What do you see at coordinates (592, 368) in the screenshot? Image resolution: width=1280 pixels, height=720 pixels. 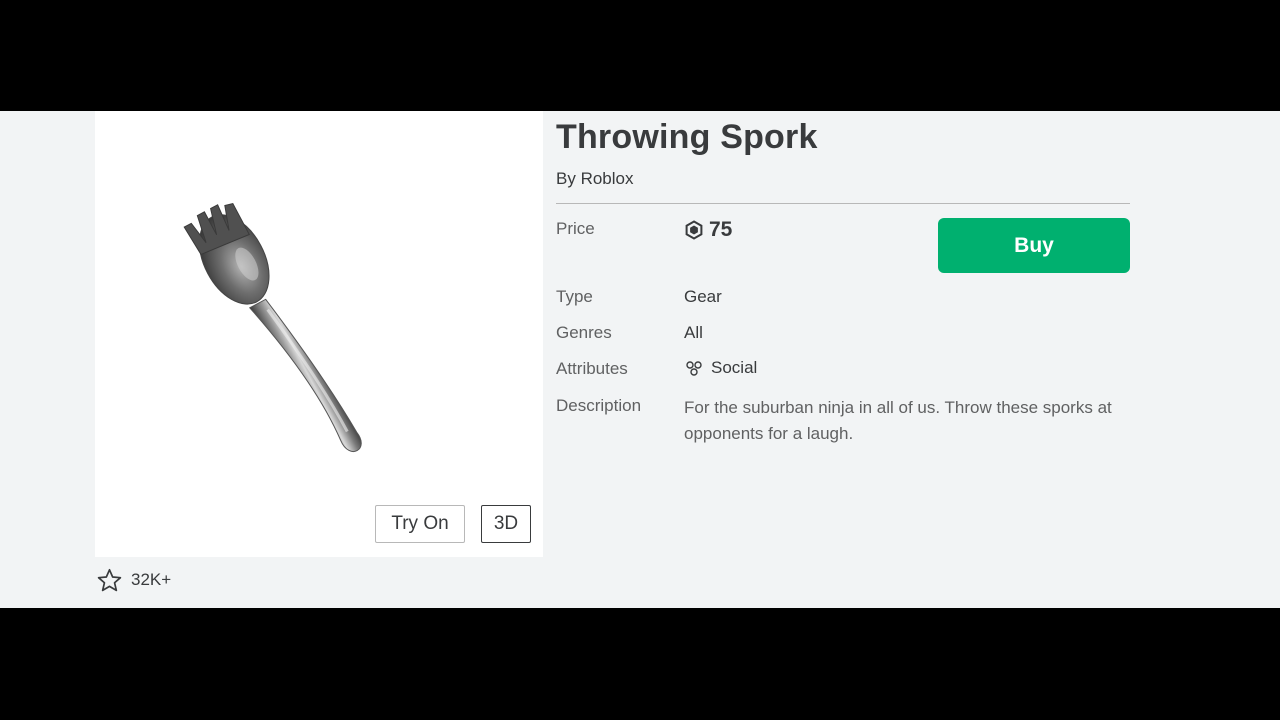 I see `attributes-label: Attributes` at bounding box center [592, 368].